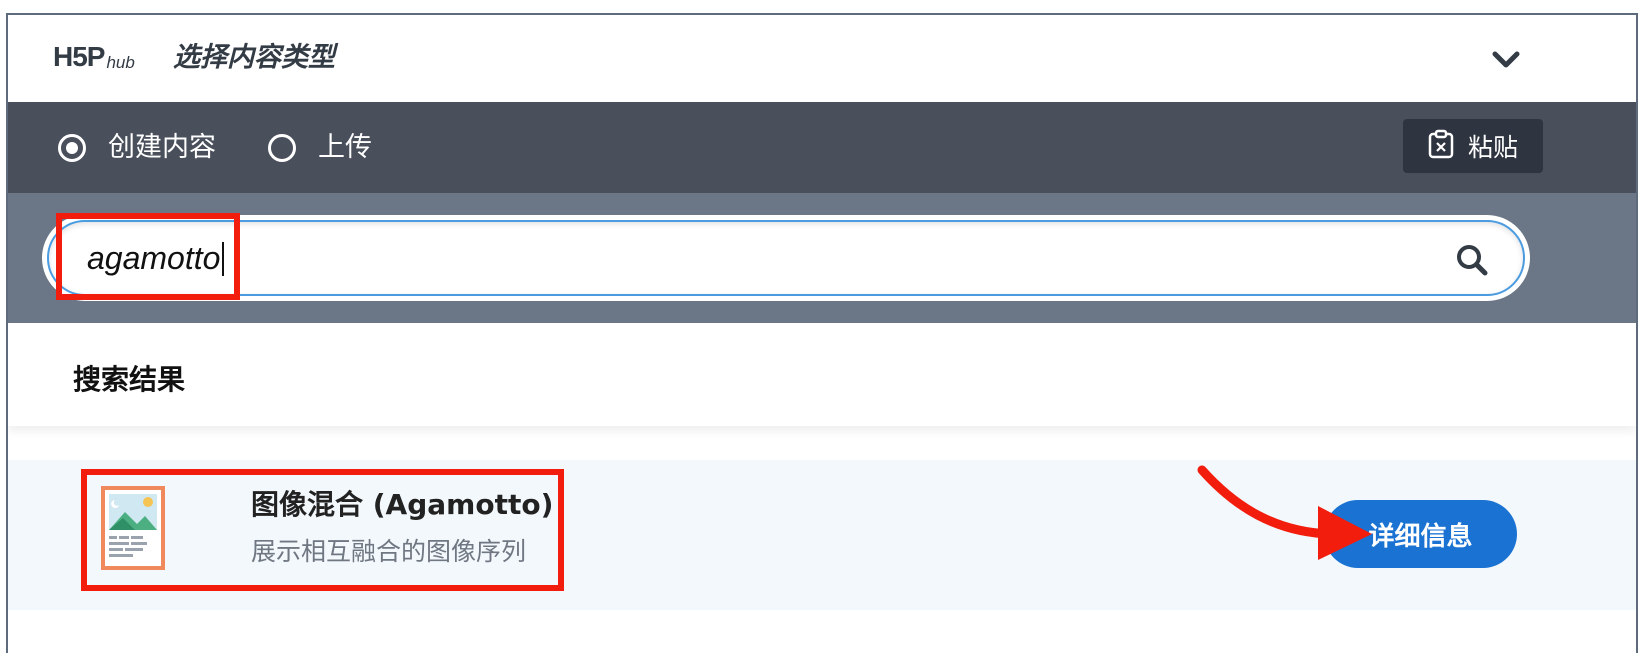 This screenshot has height=653, width=1646. Describe the element at coordinates (282, 147) in the screenshot. I see `radio-unselected-icon` at that location.